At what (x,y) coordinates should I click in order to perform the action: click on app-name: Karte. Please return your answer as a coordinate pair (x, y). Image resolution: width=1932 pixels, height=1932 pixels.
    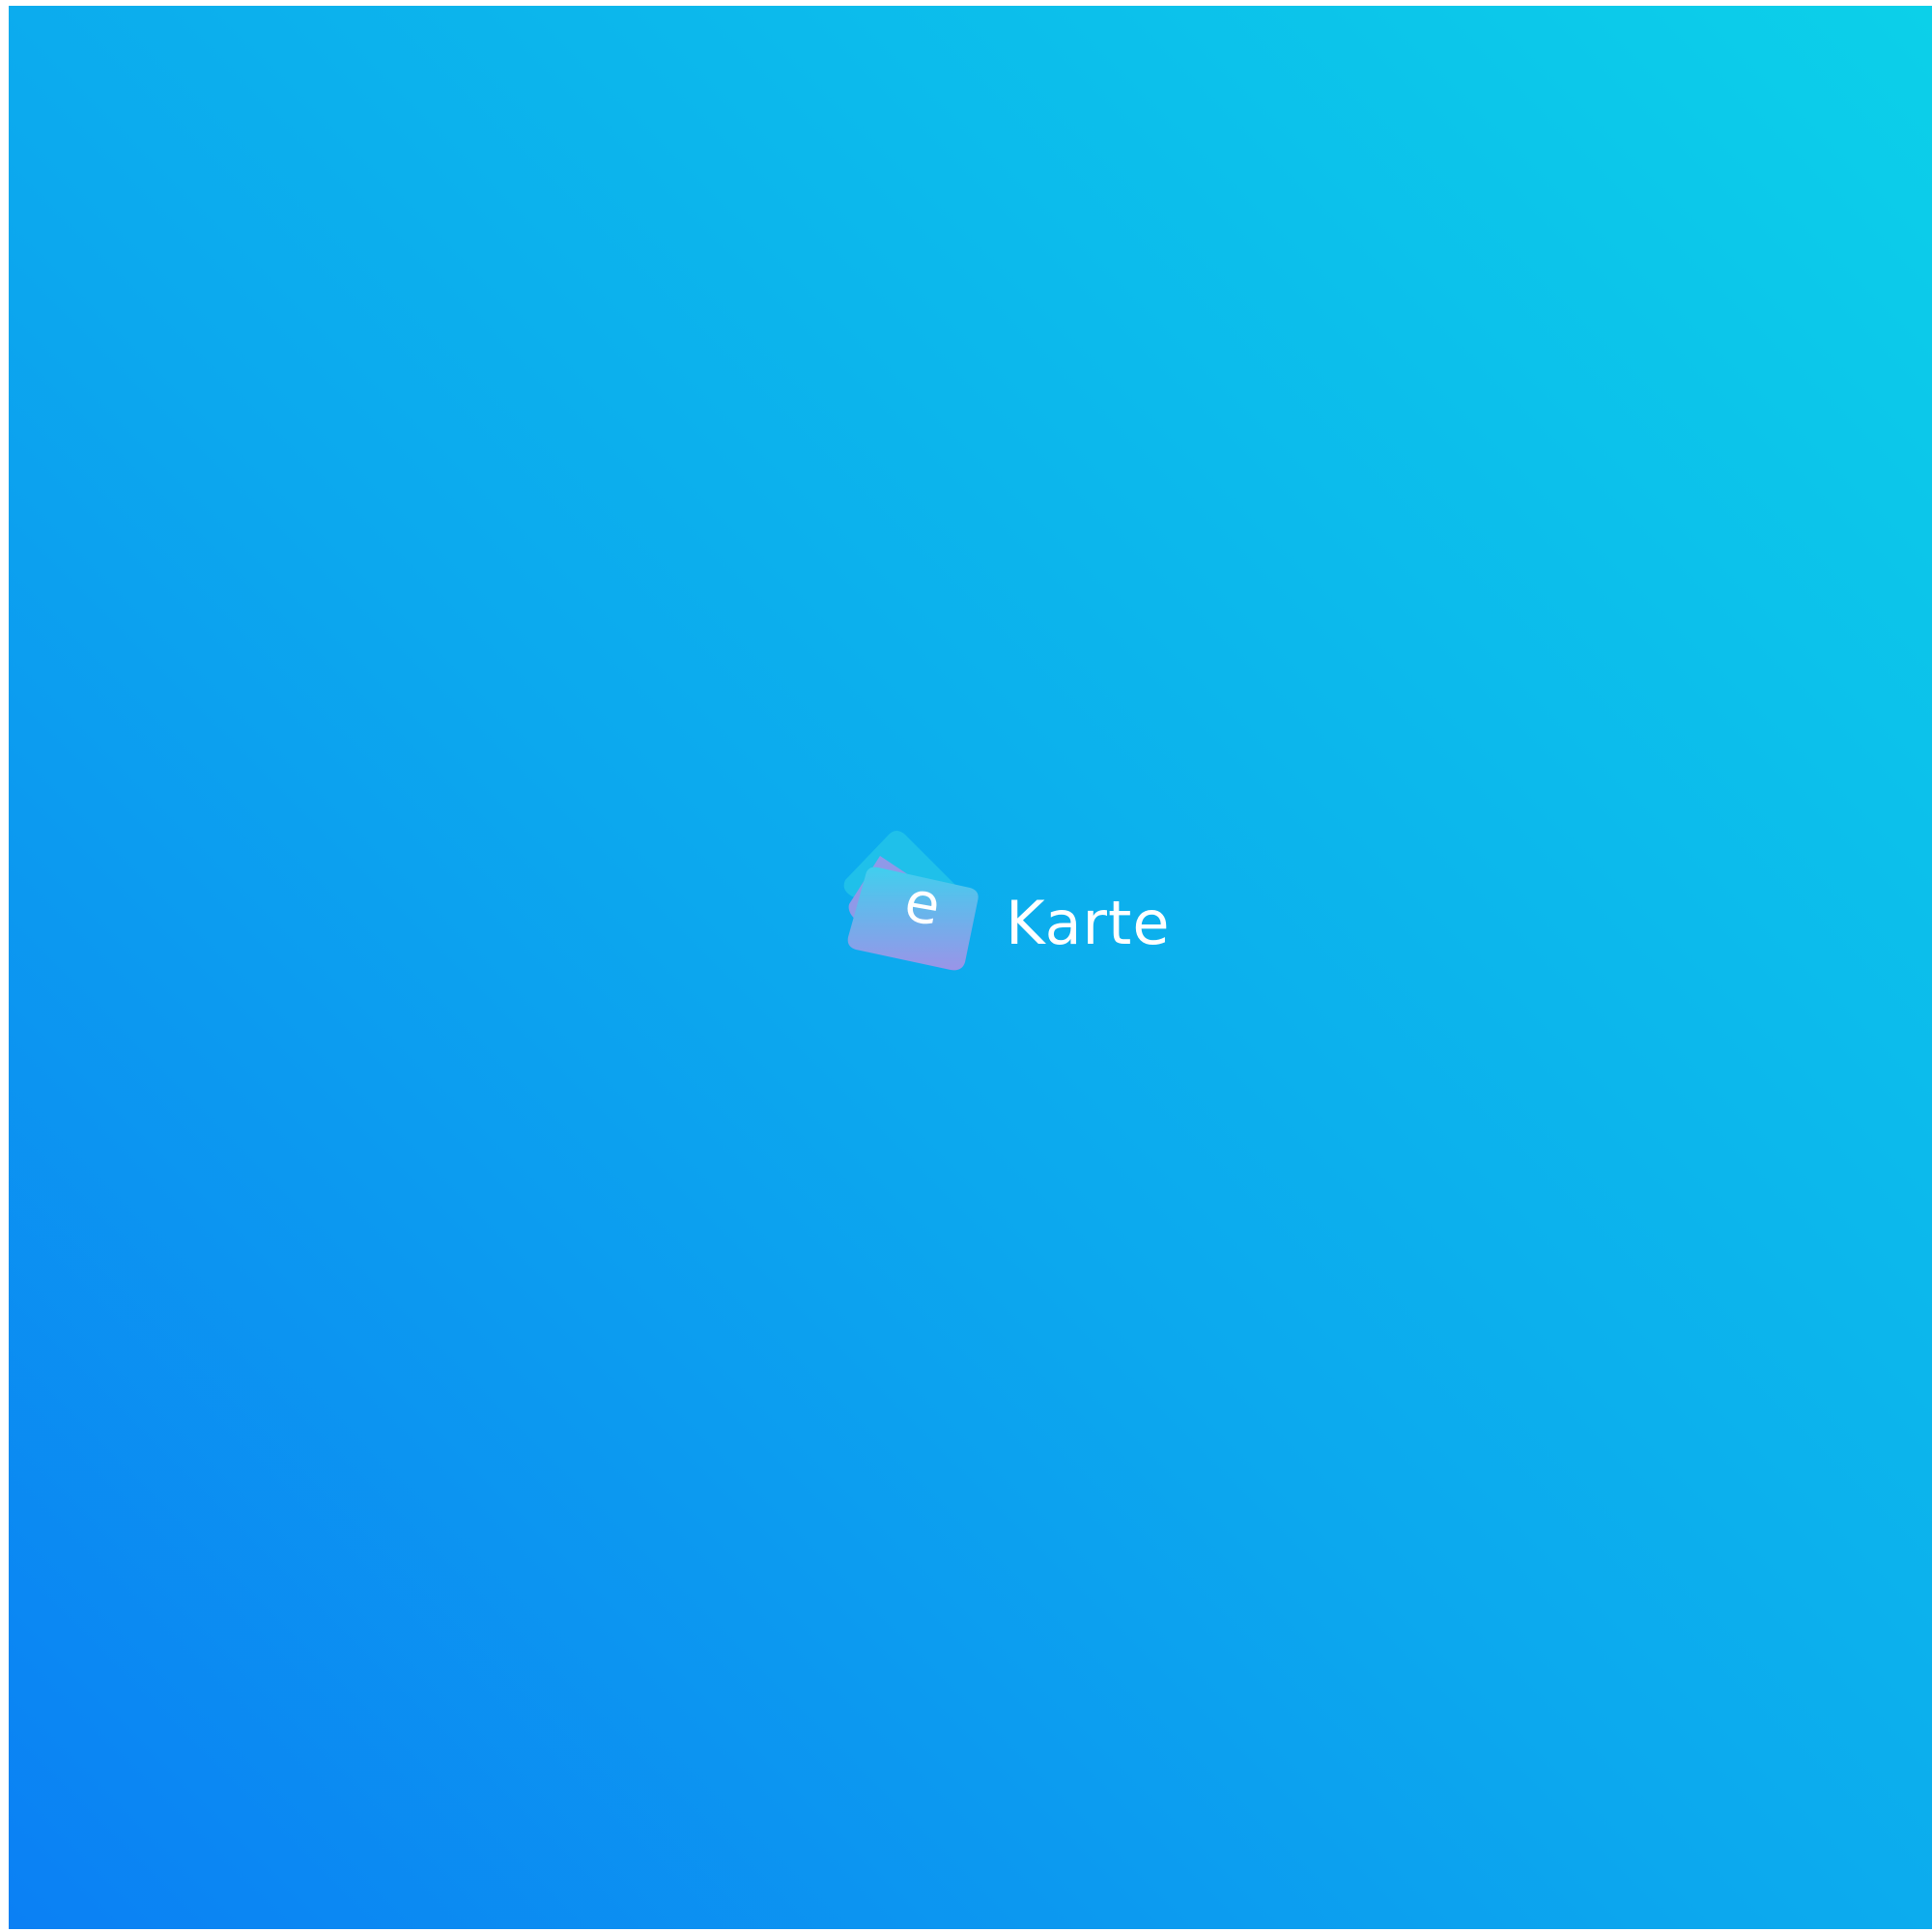
    Looking at the image, I should click on (1088, 923).